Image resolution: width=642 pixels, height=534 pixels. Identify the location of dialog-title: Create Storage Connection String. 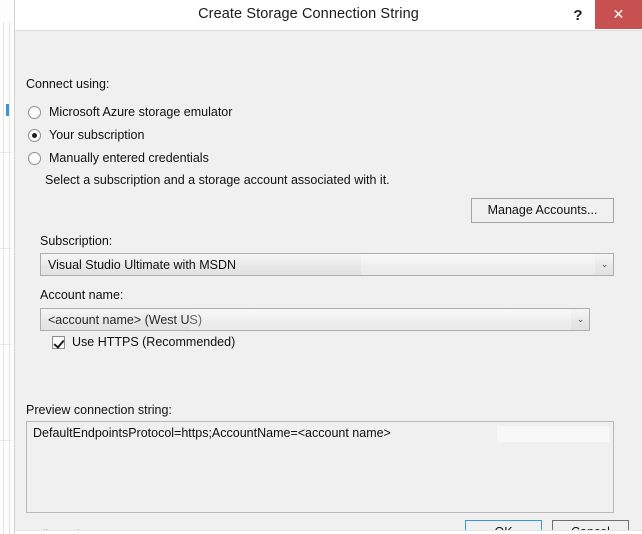
(308, 14).